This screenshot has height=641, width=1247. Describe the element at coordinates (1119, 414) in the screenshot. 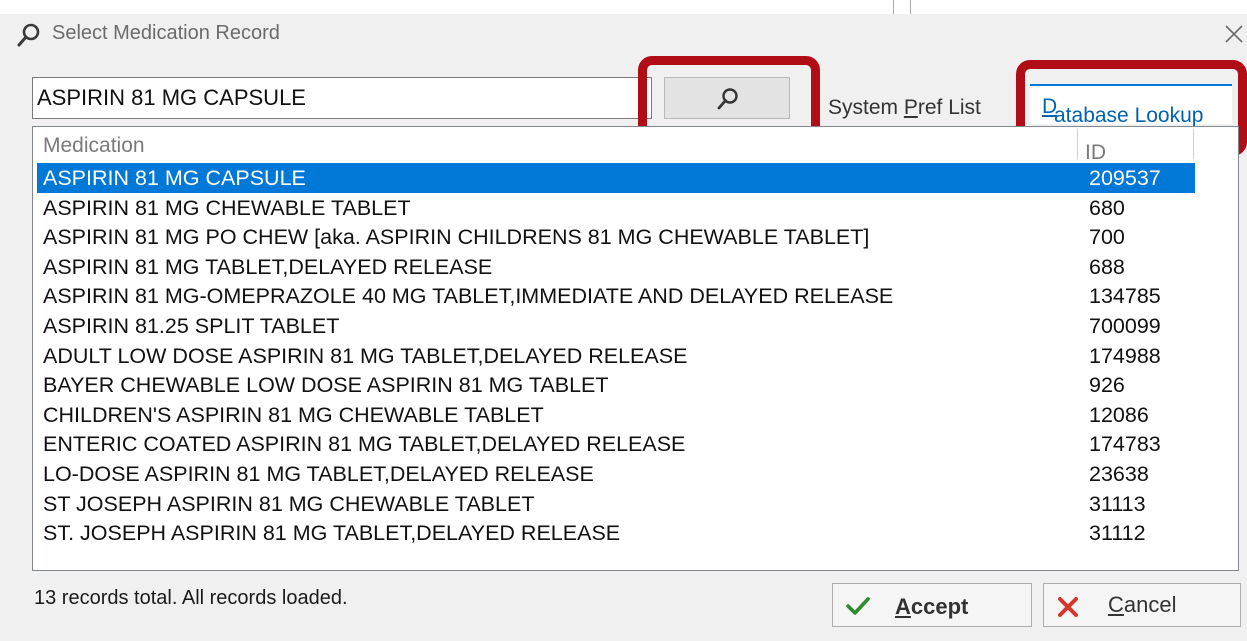

I see `id-cell: 12086` at that location.